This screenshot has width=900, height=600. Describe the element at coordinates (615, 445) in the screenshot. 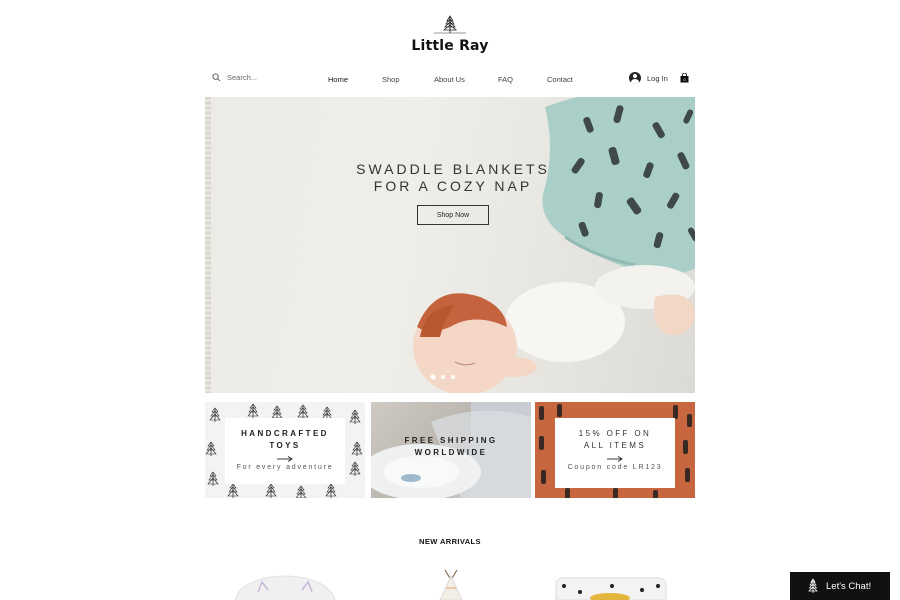

I see `promo-title-line2: ALL ITEMS` at that location.